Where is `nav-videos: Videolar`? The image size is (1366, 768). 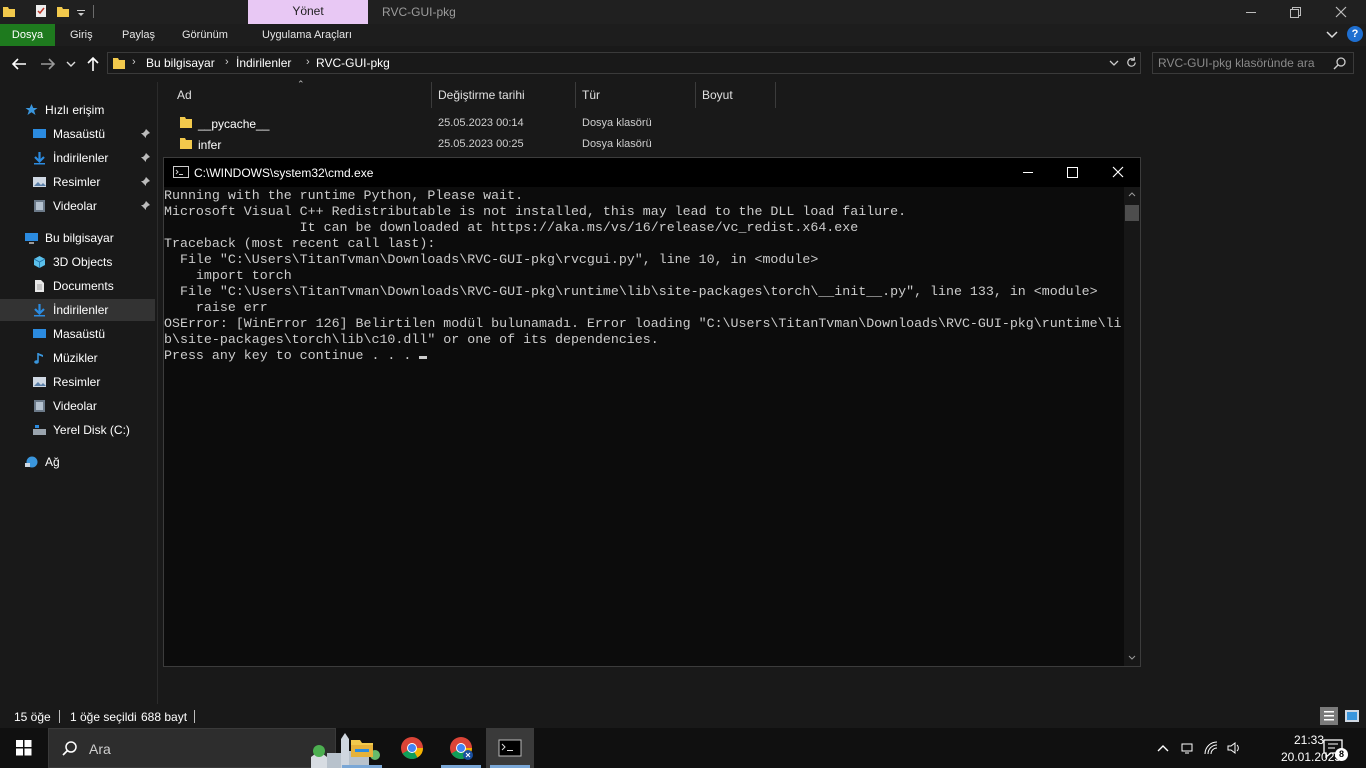
nav-videos: Videolar is located at coordinates (77, 406).